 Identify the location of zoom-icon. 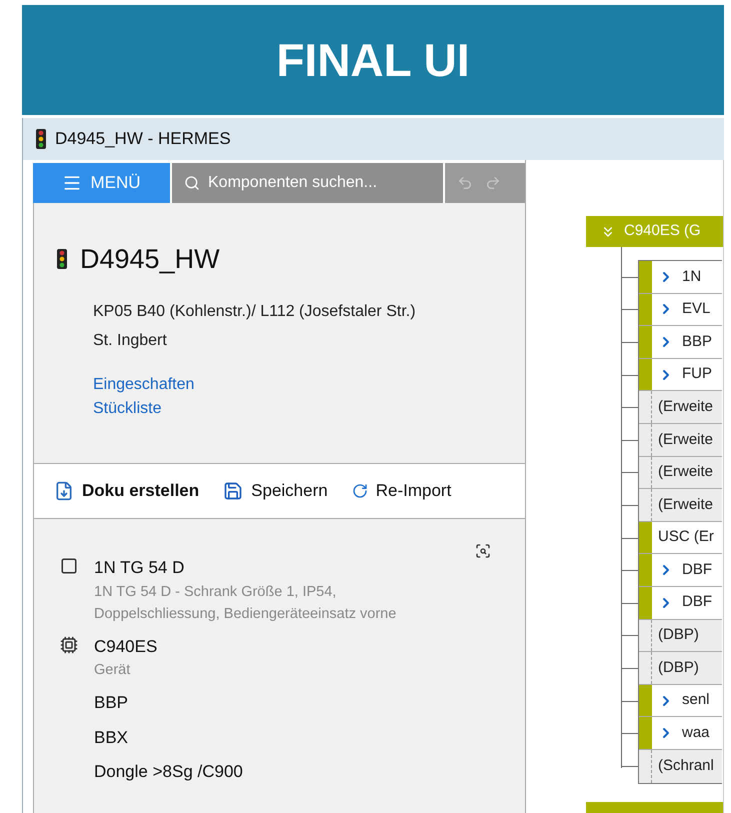
(483, 551).